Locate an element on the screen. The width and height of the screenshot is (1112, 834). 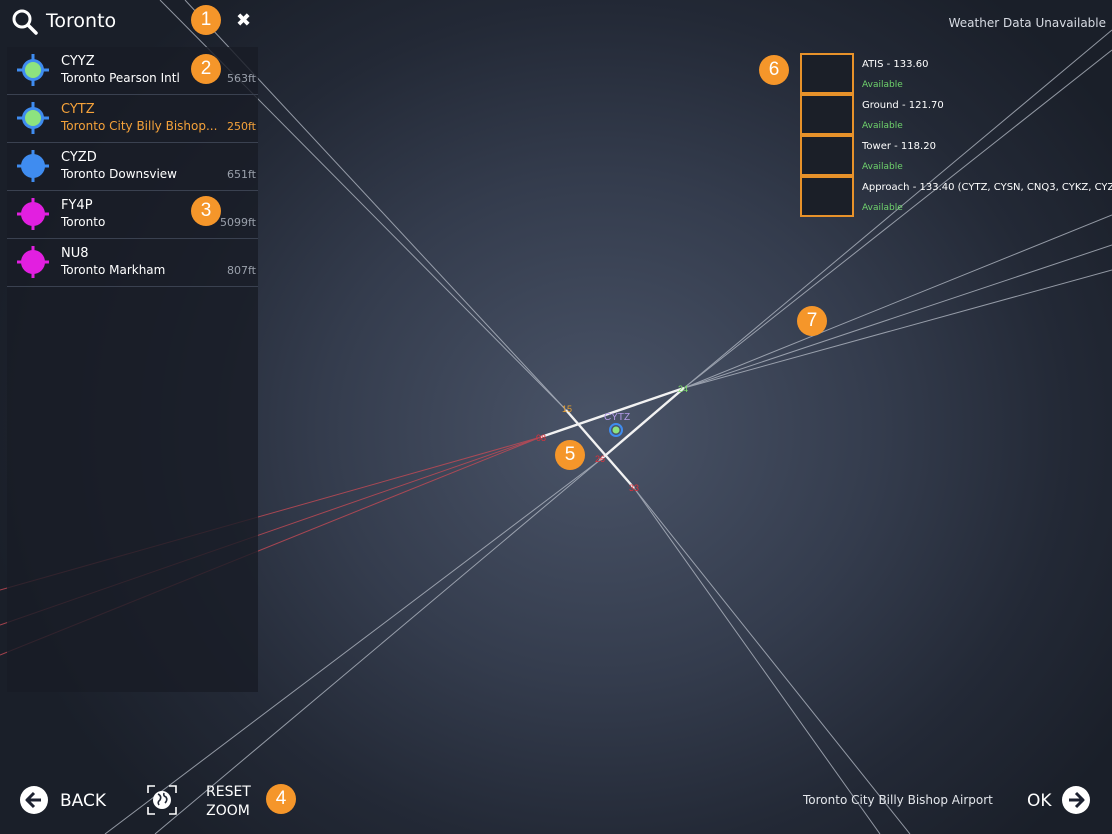
runway-label: 15 is located at coordinates (567, 409).